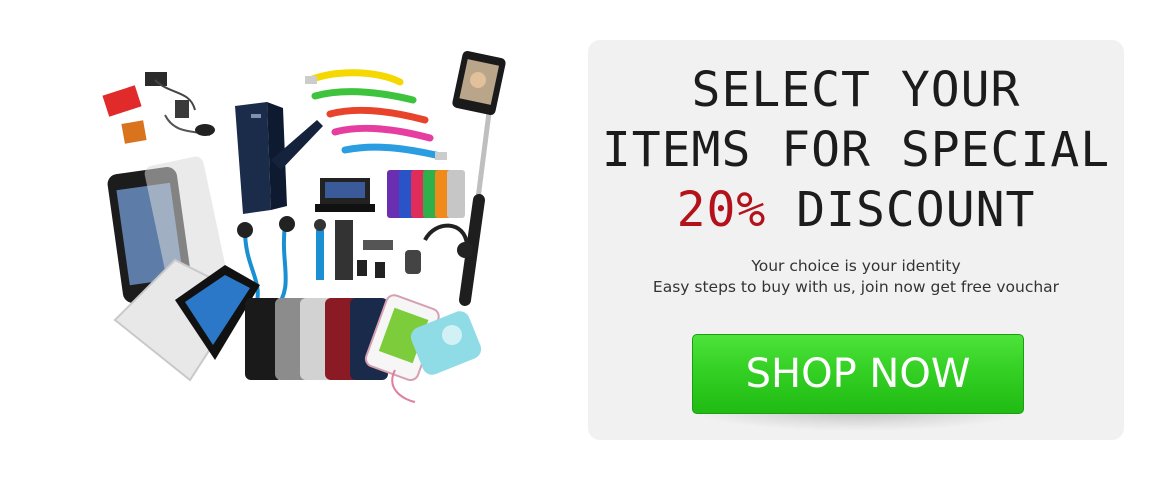 The image size is (1170, 480). I want to click on discount-word: DISCOUNT, so click(916, 210).